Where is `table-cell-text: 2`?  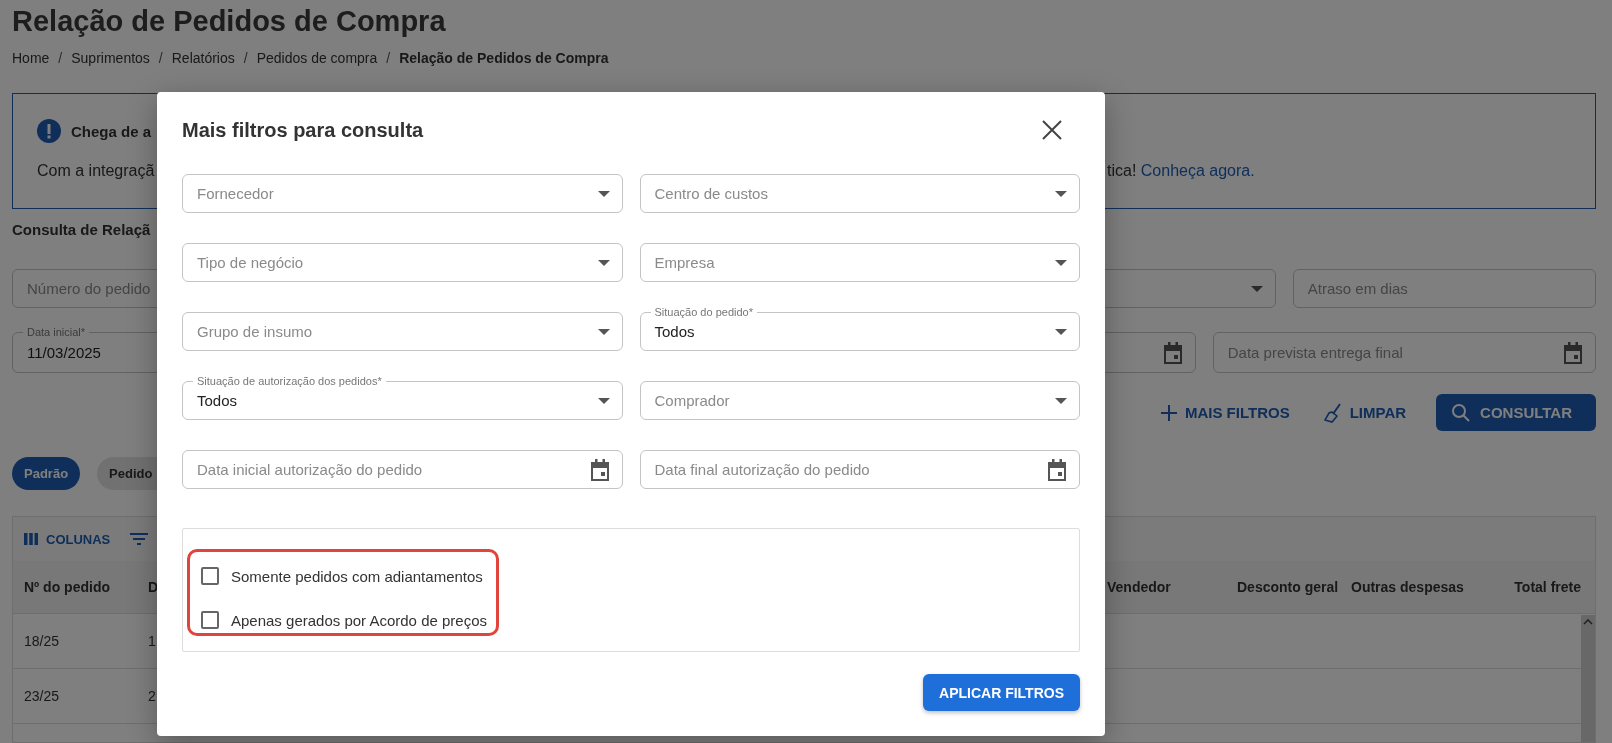
table-cell-text: 2 is located at coordinates (152, 696).